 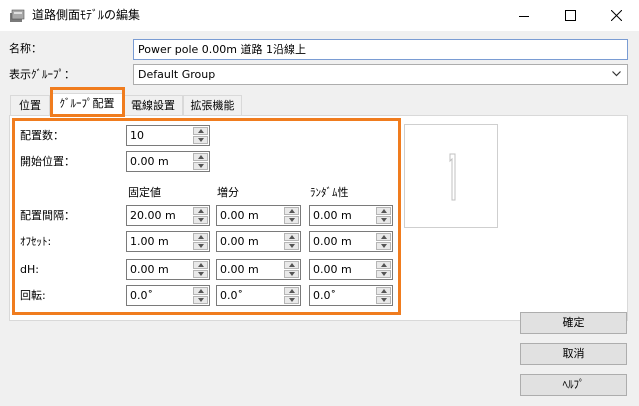 I want to click on ok-button: 確定, so click(x=573, y=323).